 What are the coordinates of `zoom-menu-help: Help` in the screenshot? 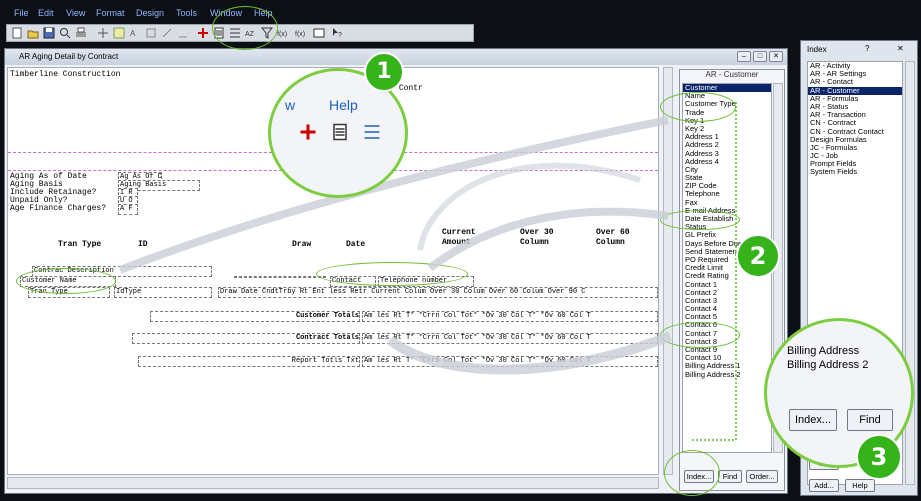 It's located at (343, 105).